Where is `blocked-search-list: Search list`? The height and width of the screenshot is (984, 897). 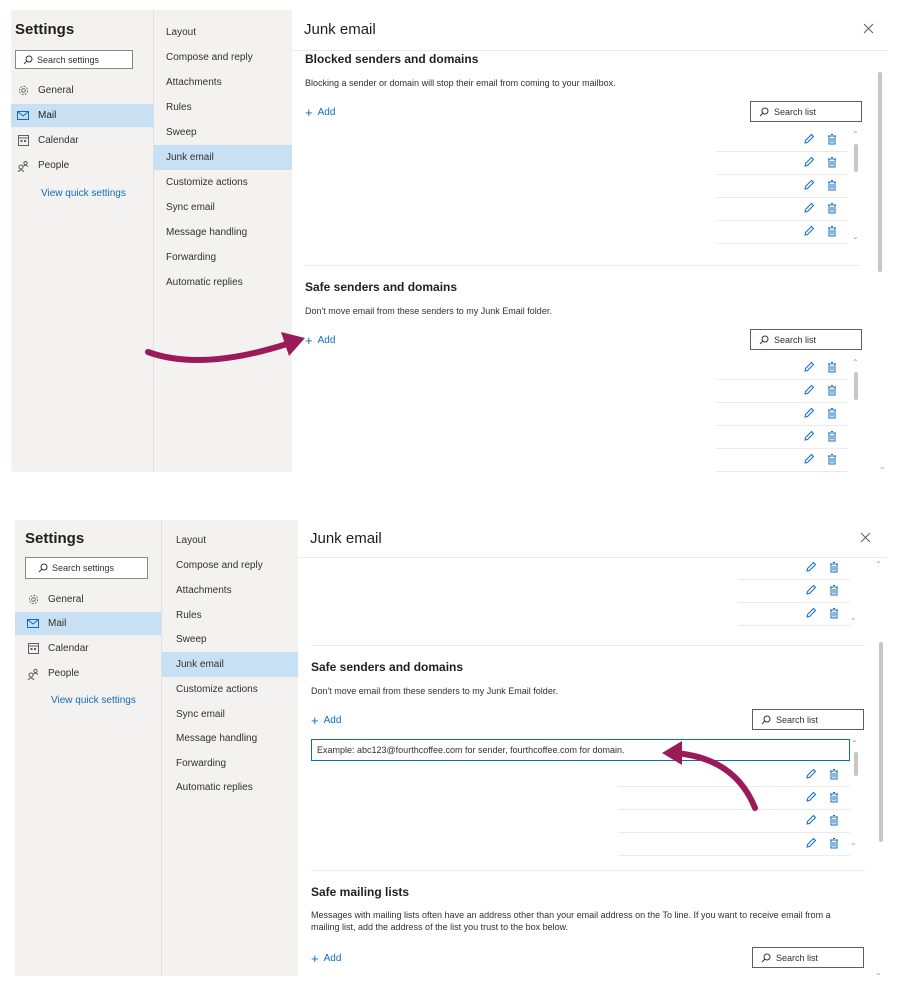 blocked-search-list: Search list is located at coordinates (806, 111).